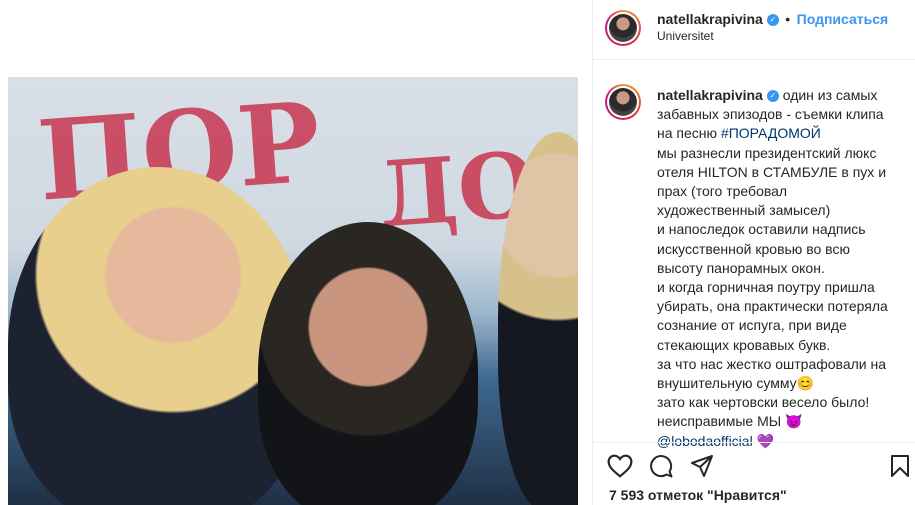 Image resolution: width=915 pixels, height=505 pixels. I want to click on header-username: natellakrapivina, so click(710, 19).